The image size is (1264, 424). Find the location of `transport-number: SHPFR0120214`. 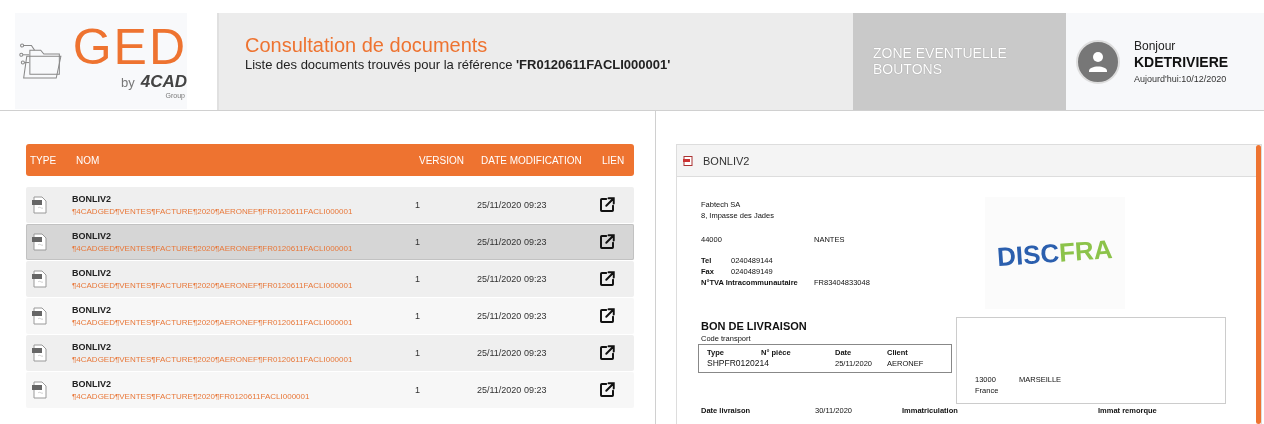

transport-number: SHPFR0120214 is located at coordinates (738, 363).